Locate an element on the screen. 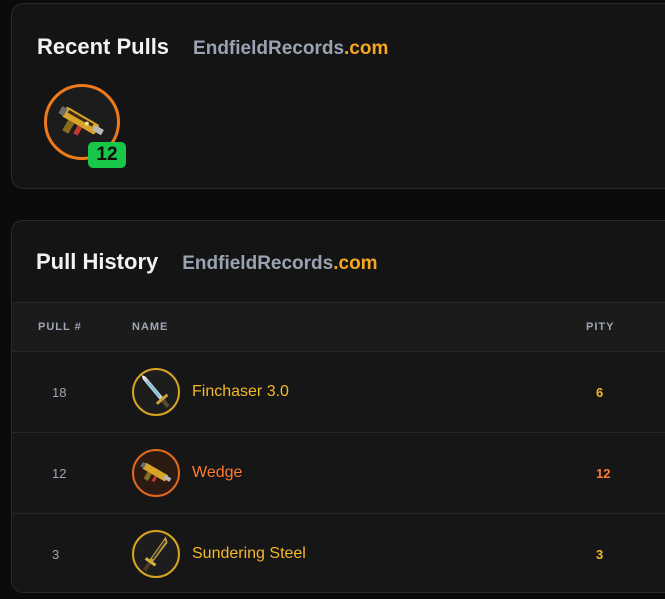  pity-value: 6 is located at coordinates (600, 392).